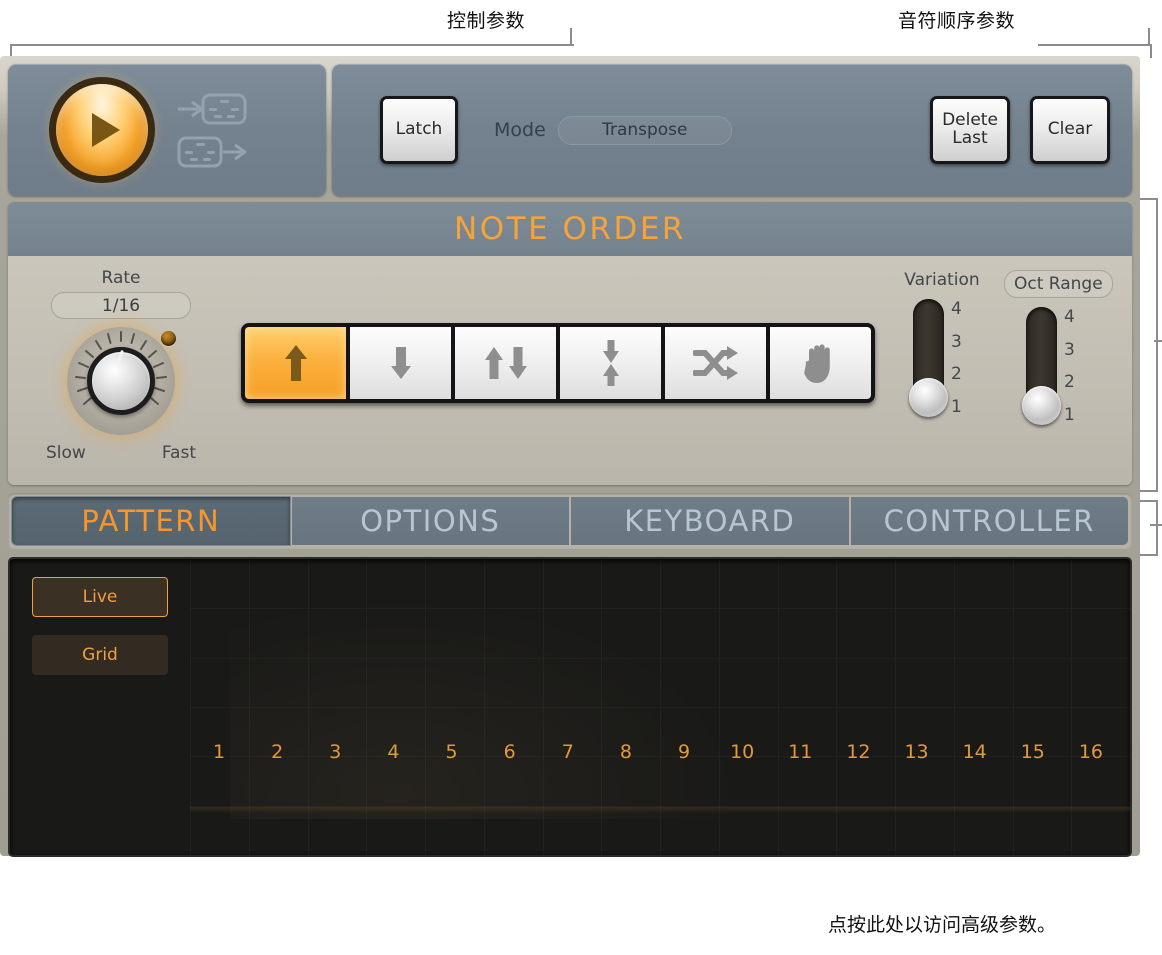 Image resolution: width=1162 pixels, height=955 pixels. Describe the element at coordinates (520, 130) in the screenshot. I see `mode-label: Mode` at that location.